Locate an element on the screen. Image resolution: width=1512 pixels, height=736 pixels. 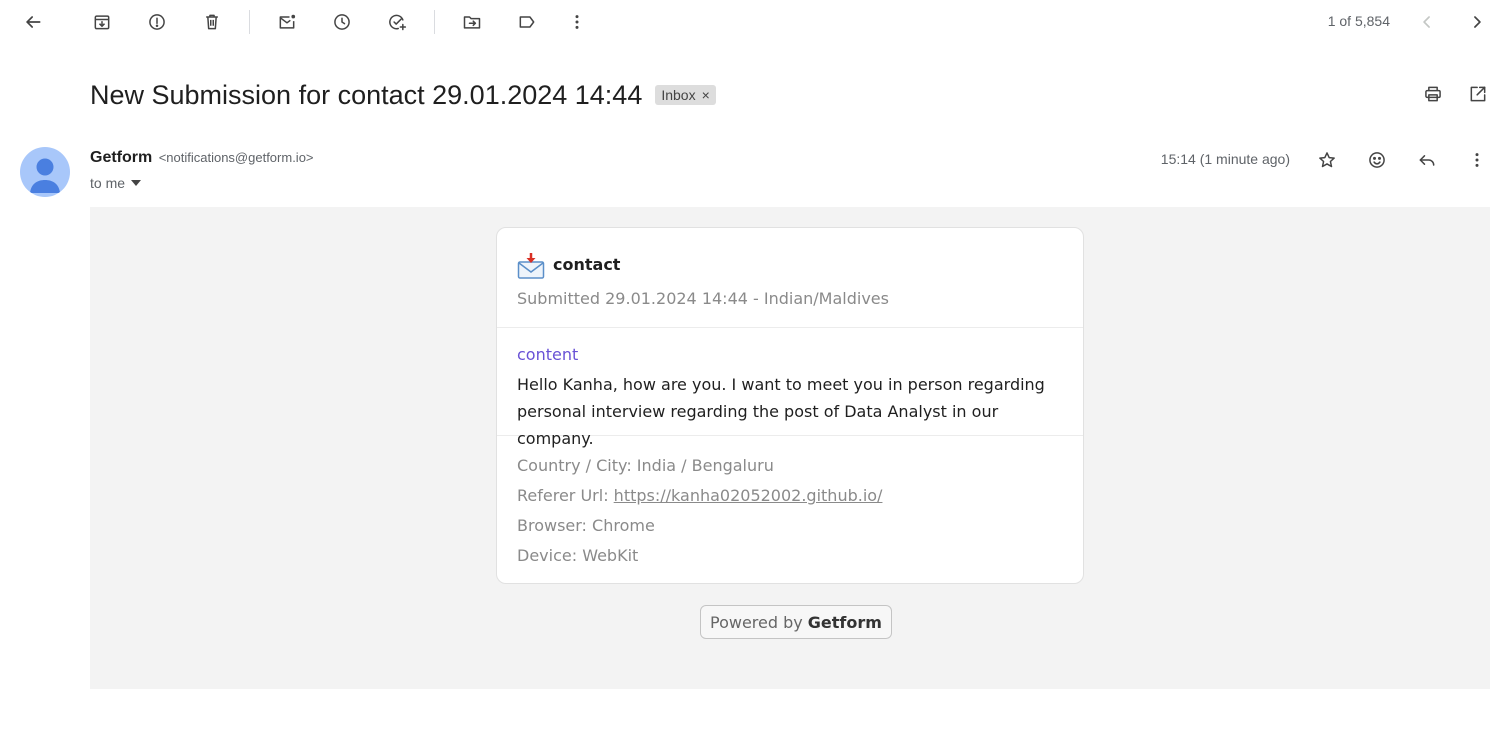
move-to-icon is located at coordinates (472, 22).